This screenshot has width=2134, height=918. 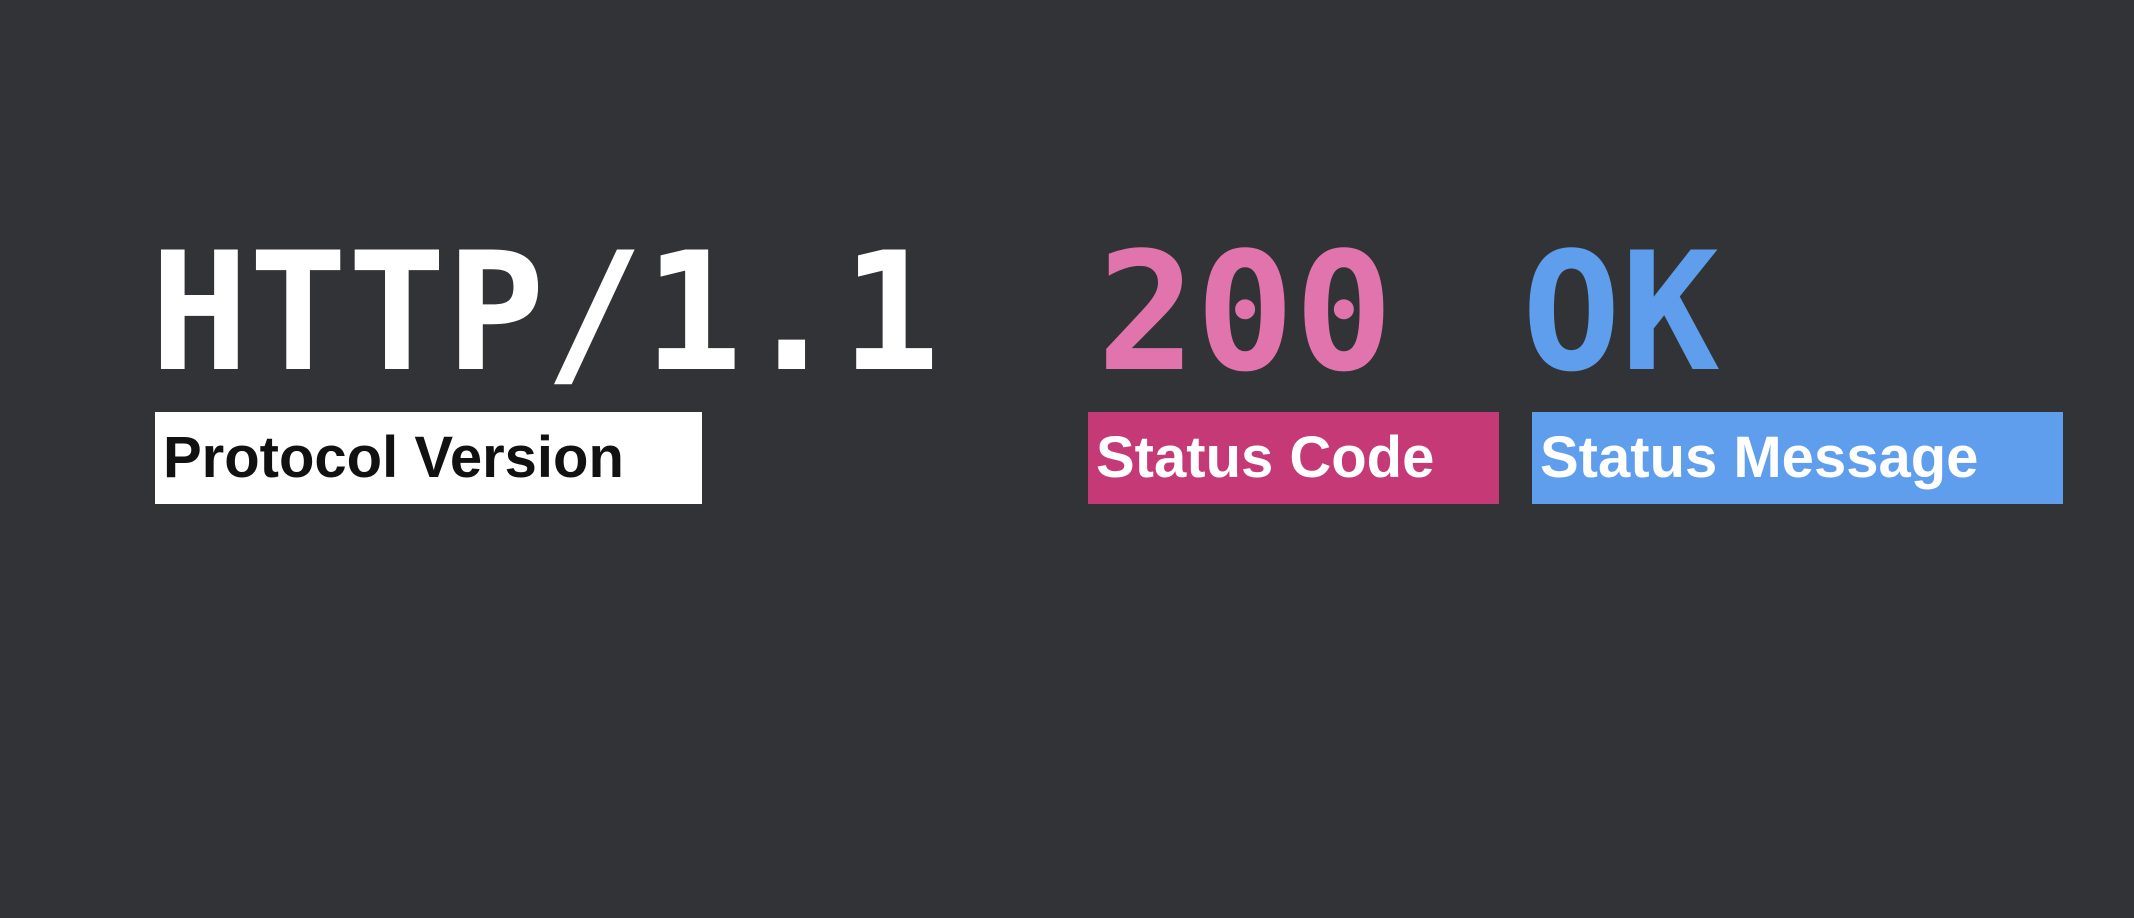 I want to click on status-message-label: Status Message, so click(x=1797, y=458).